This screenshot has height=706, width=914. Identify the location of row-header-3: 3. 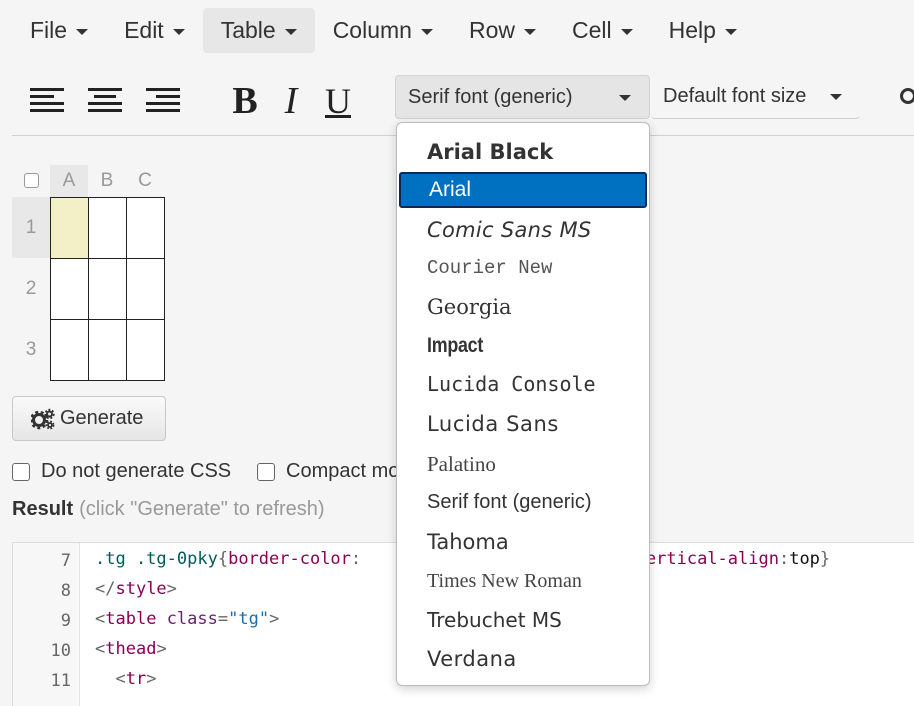
(31, 349).